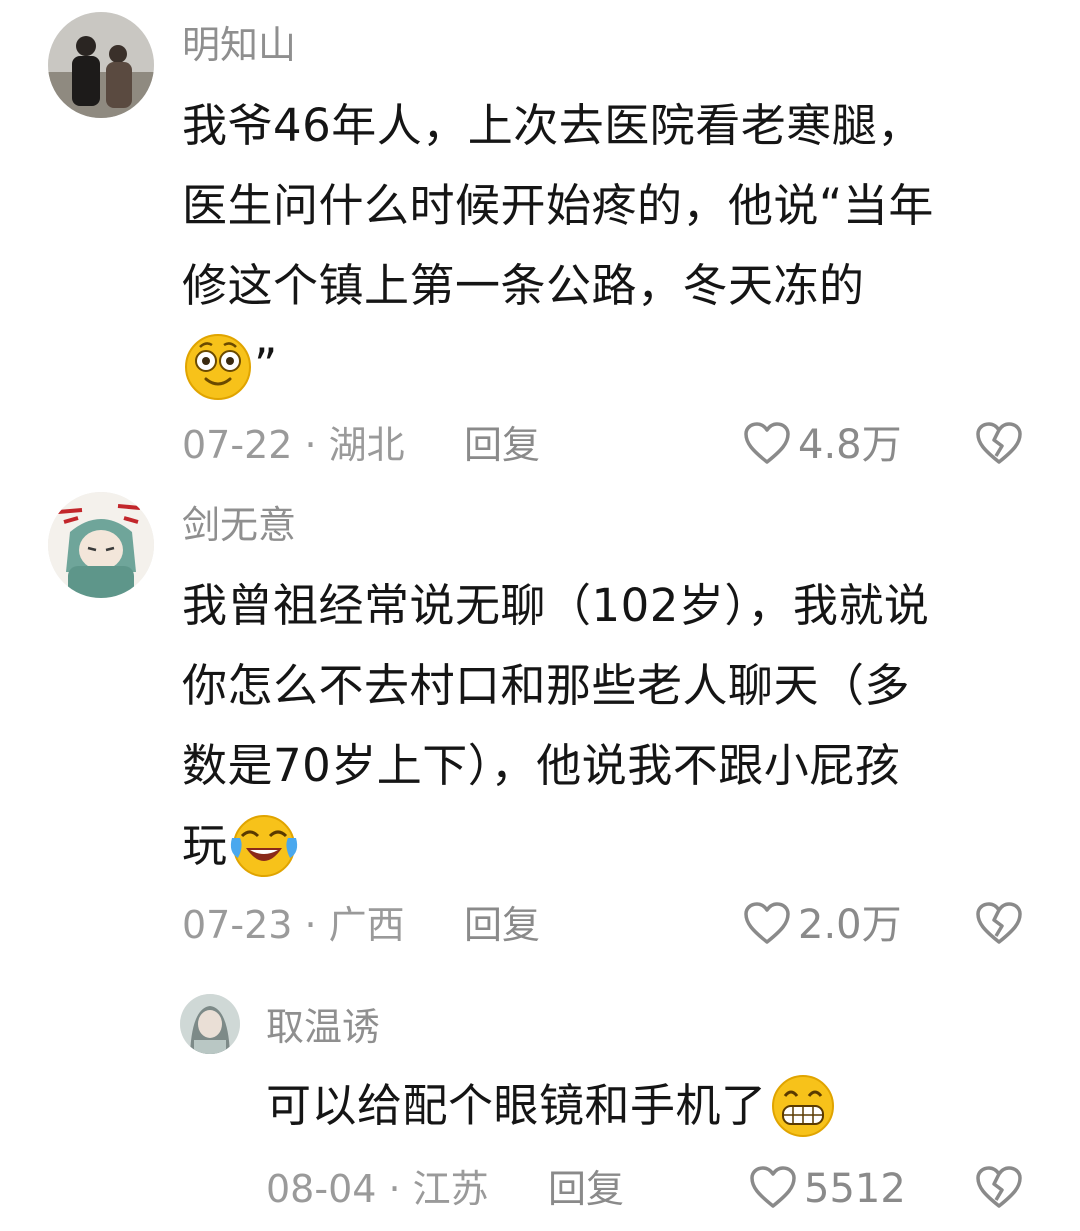 The height and width of the screenshot is (1231, 1080). I want to click on like-button: 4.8万, so click(822, 445).